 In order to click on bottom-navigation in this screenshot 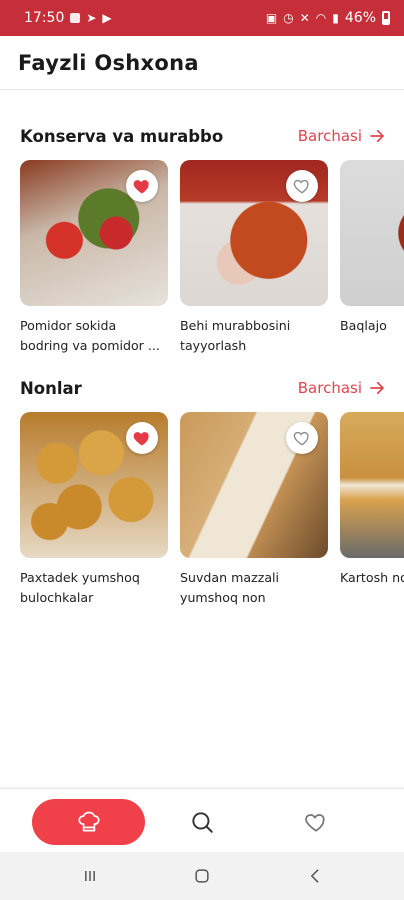, I will do `click(202, 820)`.